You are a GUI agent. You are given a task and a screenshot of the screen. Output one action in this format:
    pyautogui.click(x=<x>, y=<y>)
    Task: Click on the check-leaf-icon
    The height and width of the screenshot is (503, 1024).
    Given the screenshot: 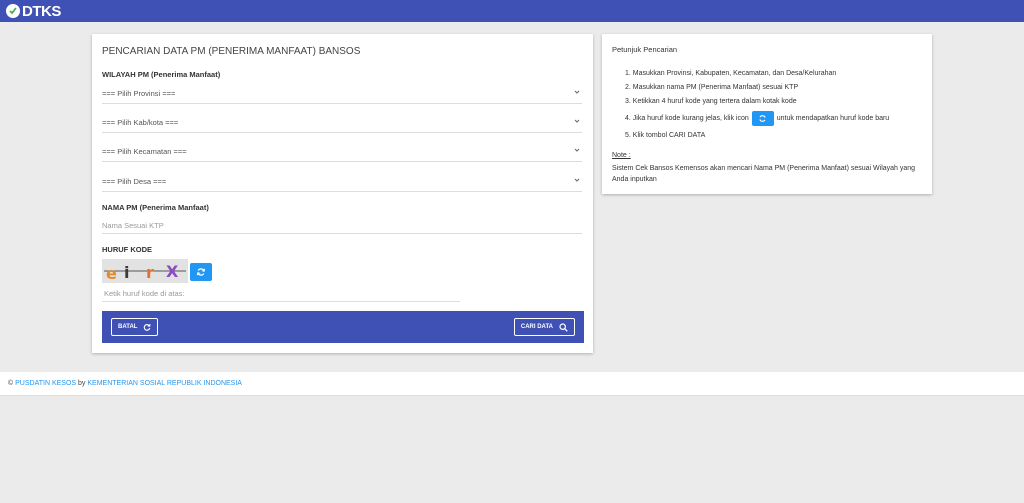 What is the action you would take?
    pyautogui.click(x=13, y=11)
    